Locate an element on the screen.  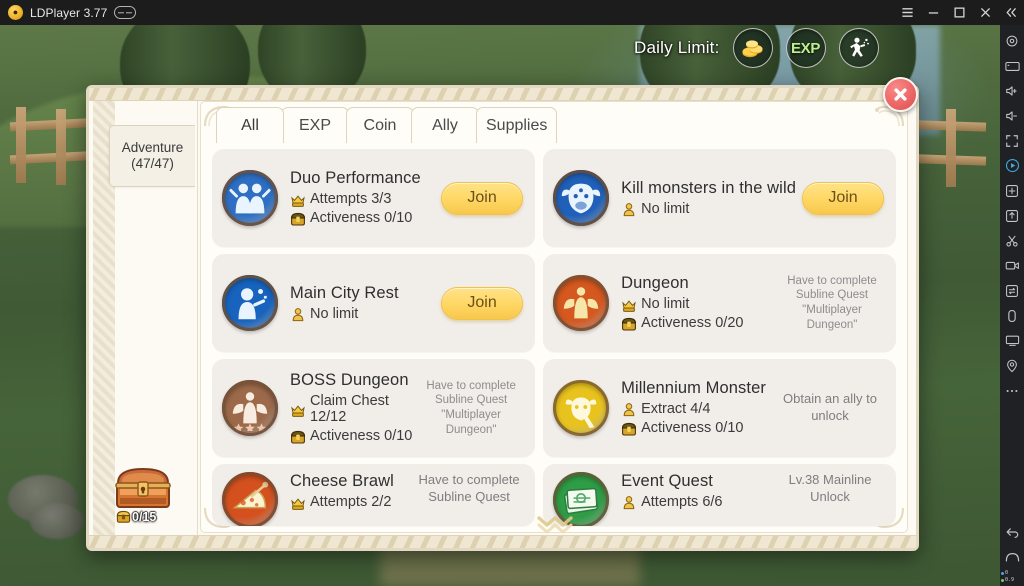
close-panel-button is located at coordinates (900, 94).